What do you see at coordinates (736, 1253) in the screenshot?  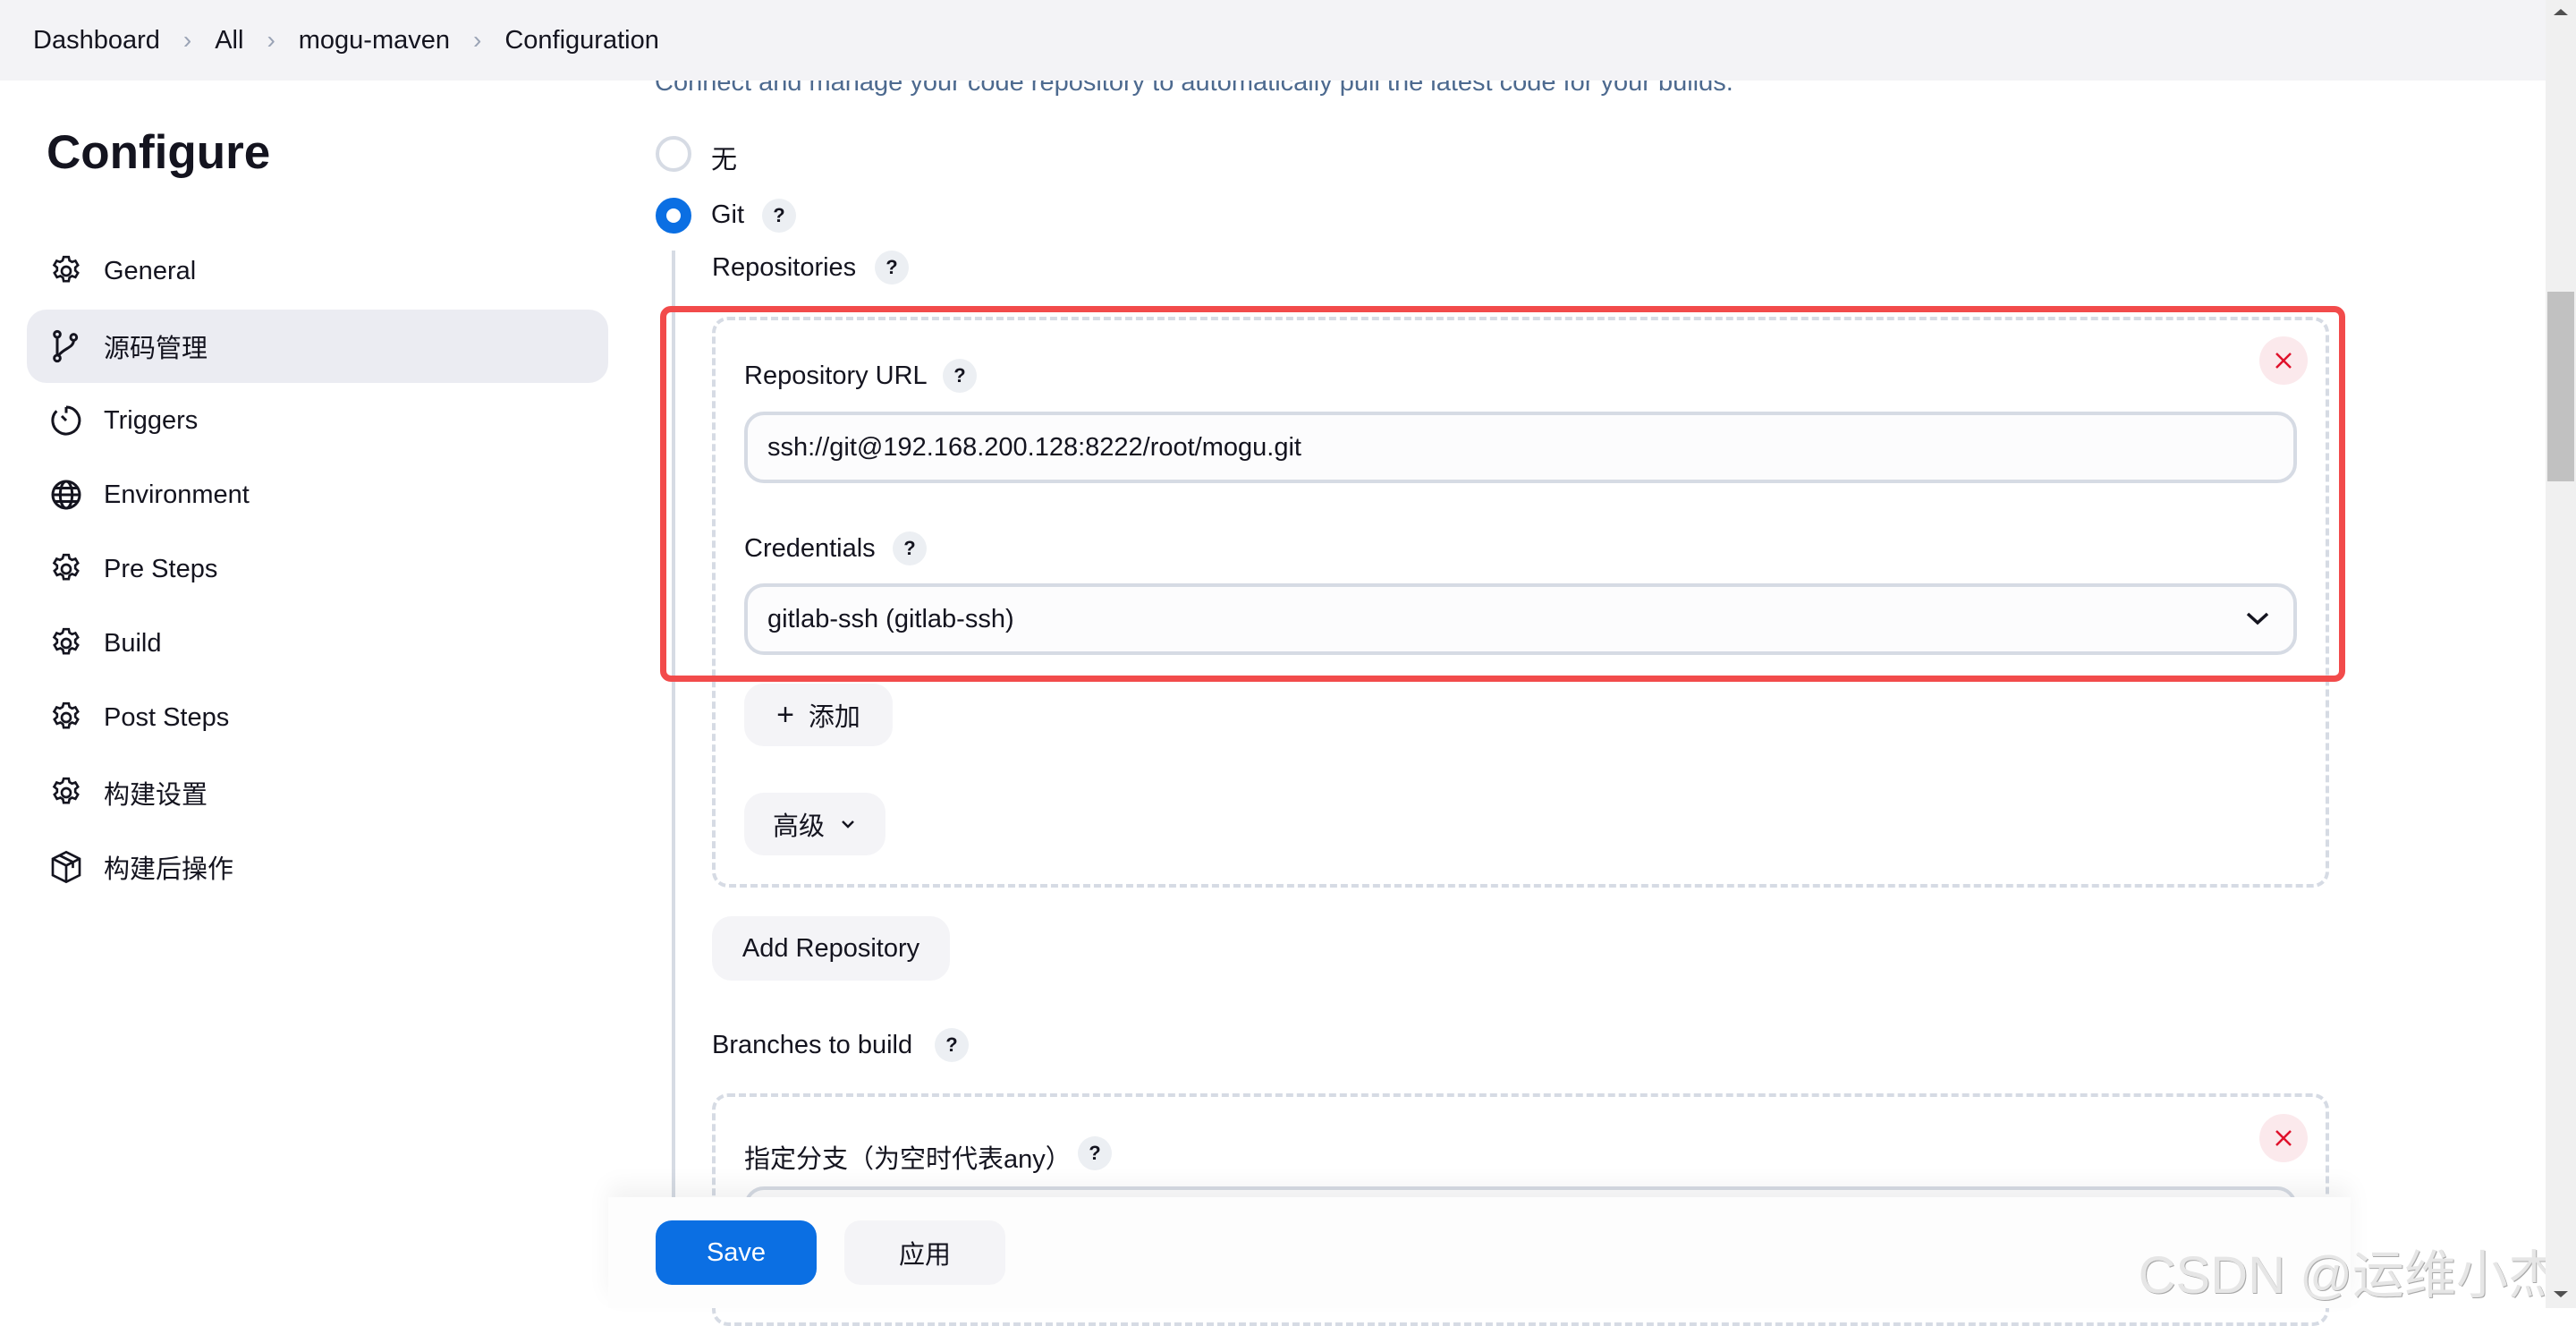 I see `save-button: Save` at bounding box center [736, 1253].